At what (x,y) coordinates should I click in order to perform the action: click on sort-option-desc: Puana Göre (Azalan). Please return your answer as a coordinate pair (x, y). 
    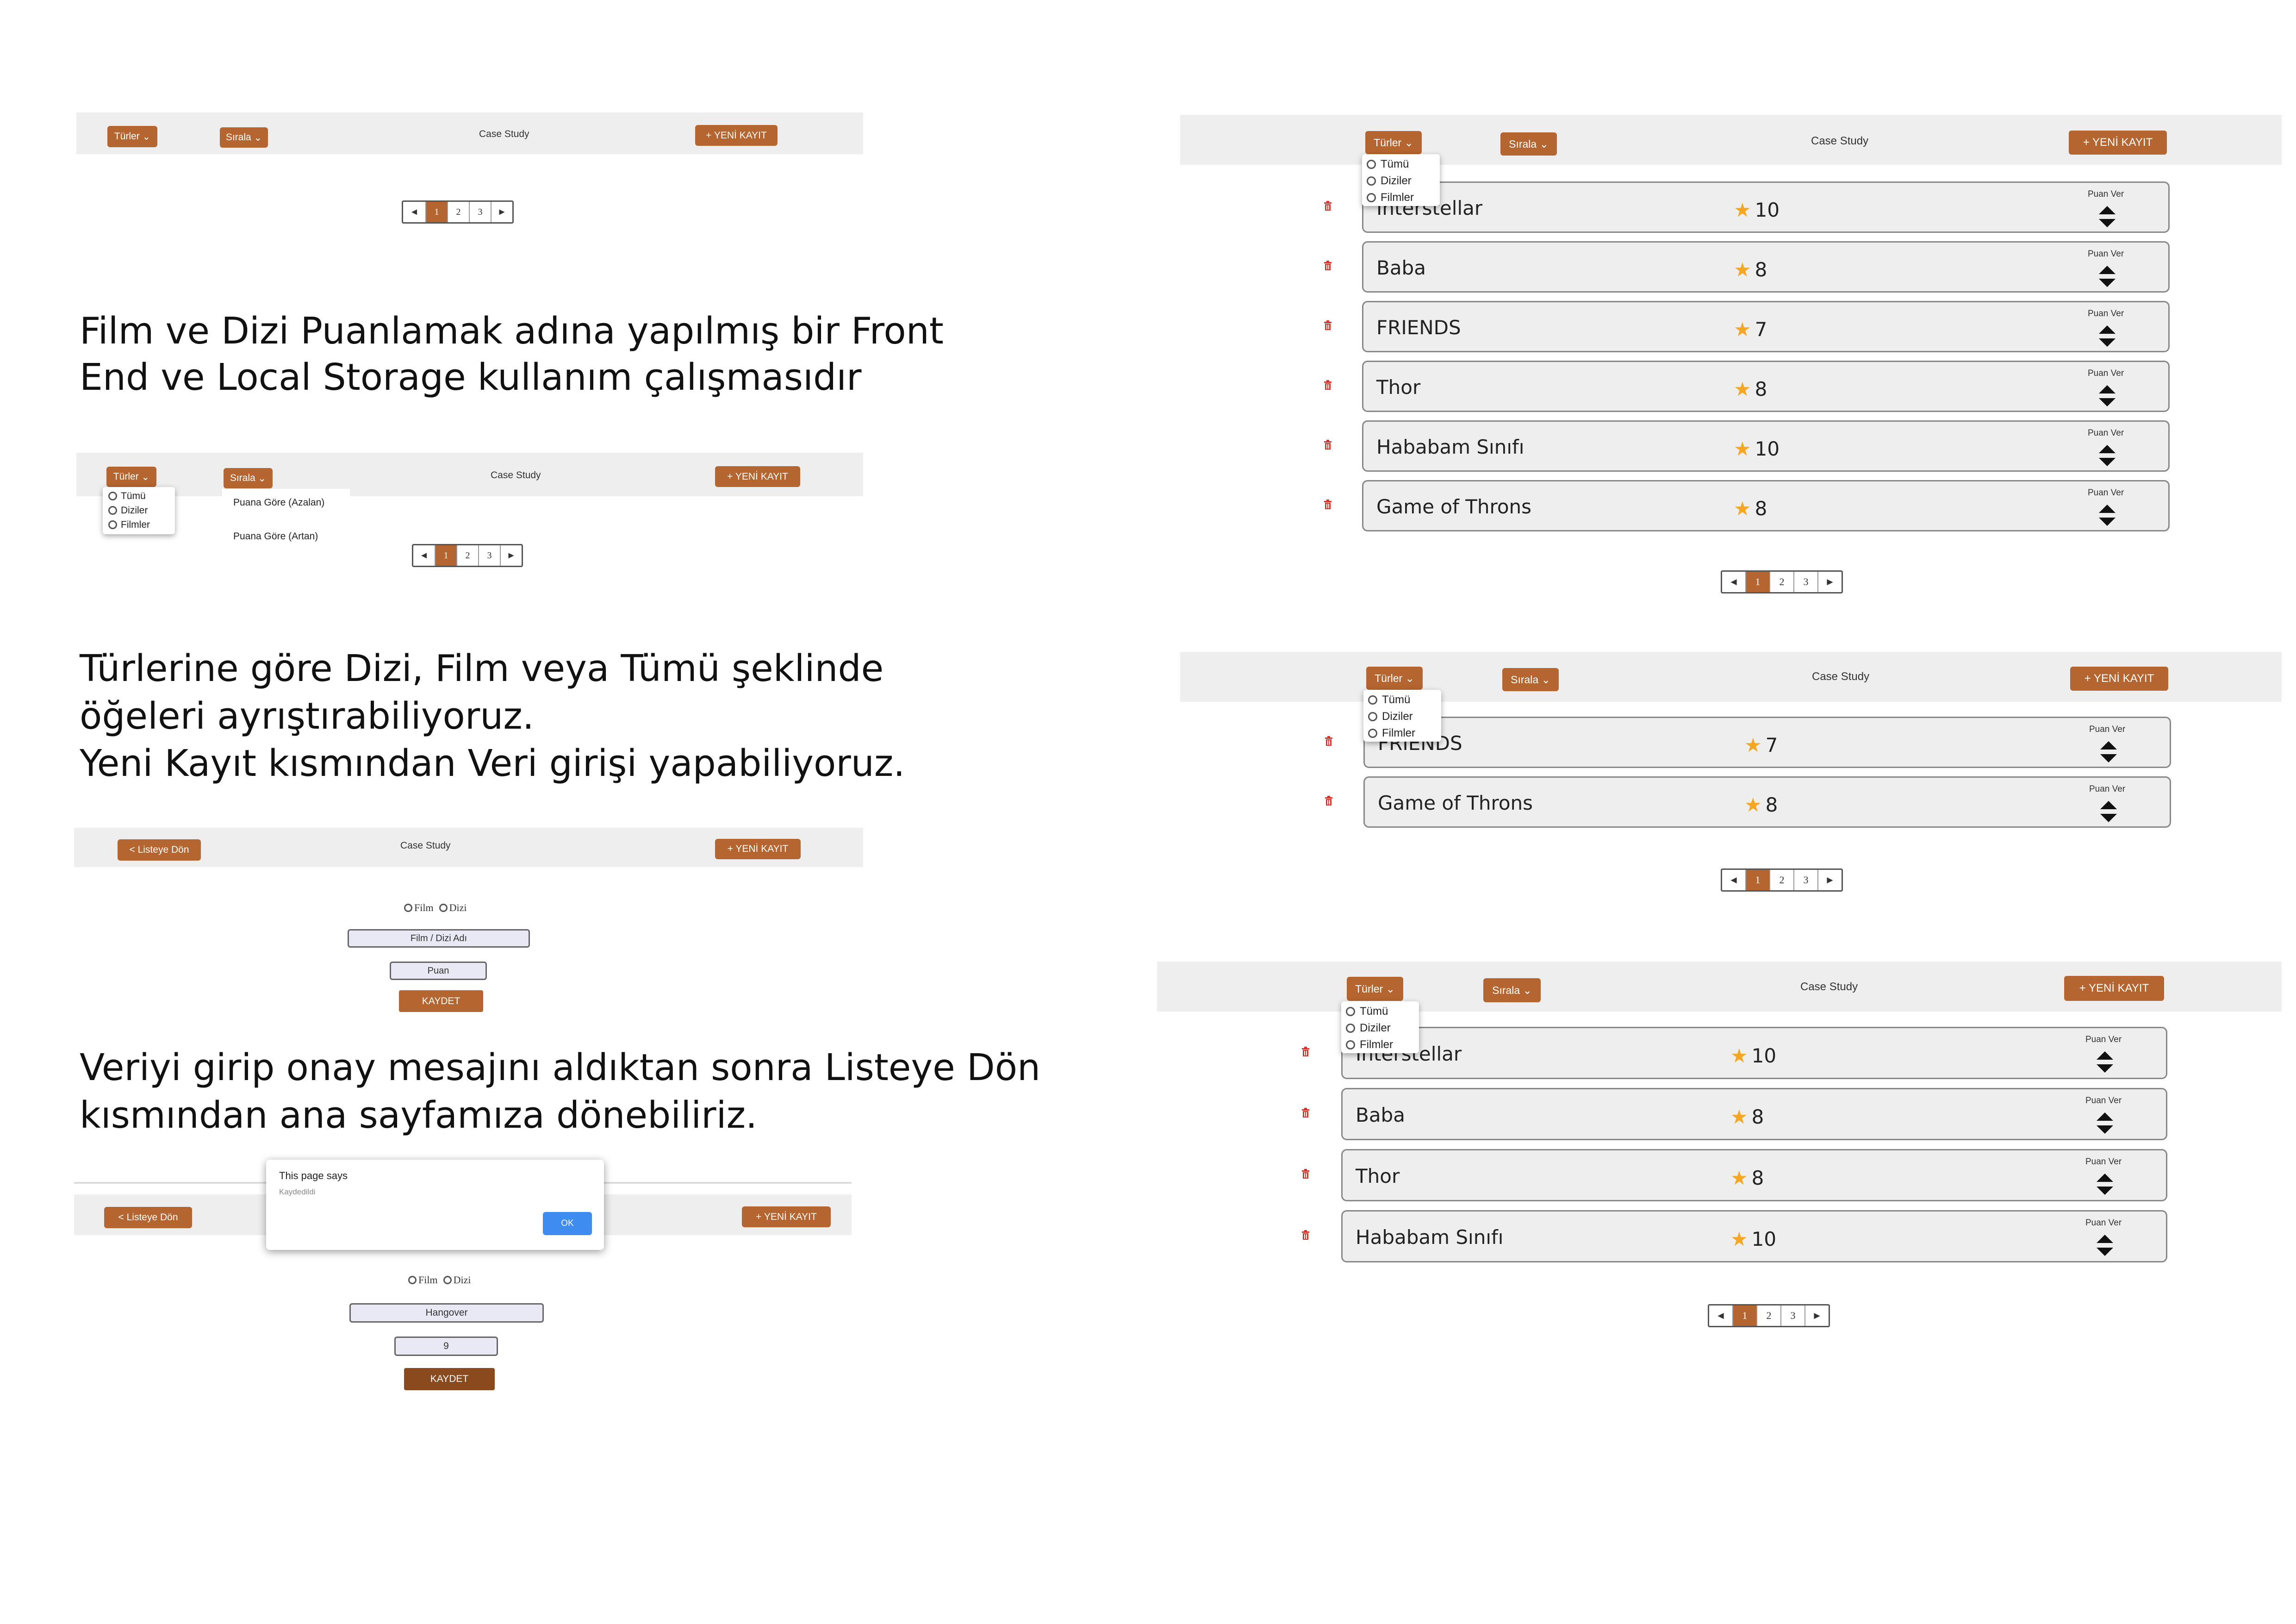
    Looking at the image, I should click on (286, 513).